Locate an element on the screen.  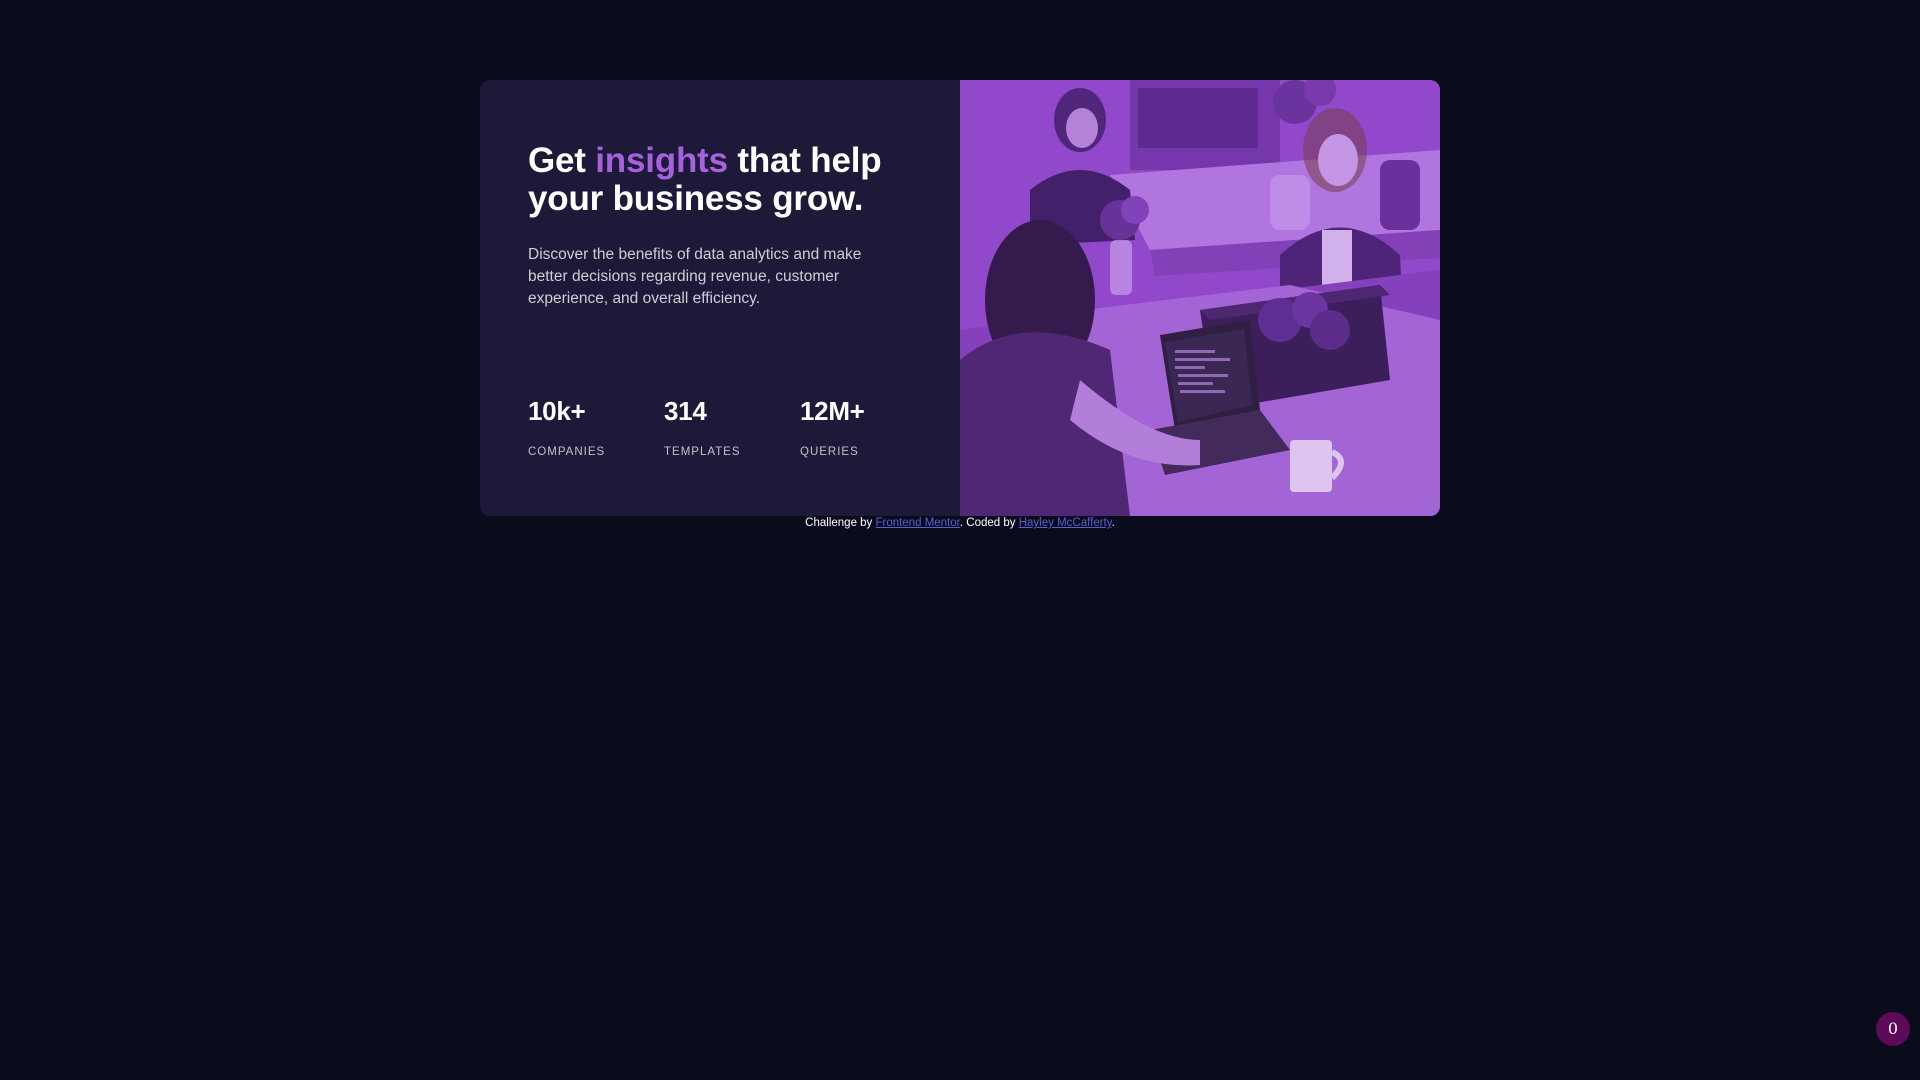
attribution-middle: . Coded by is located at coordinates (989, 523).